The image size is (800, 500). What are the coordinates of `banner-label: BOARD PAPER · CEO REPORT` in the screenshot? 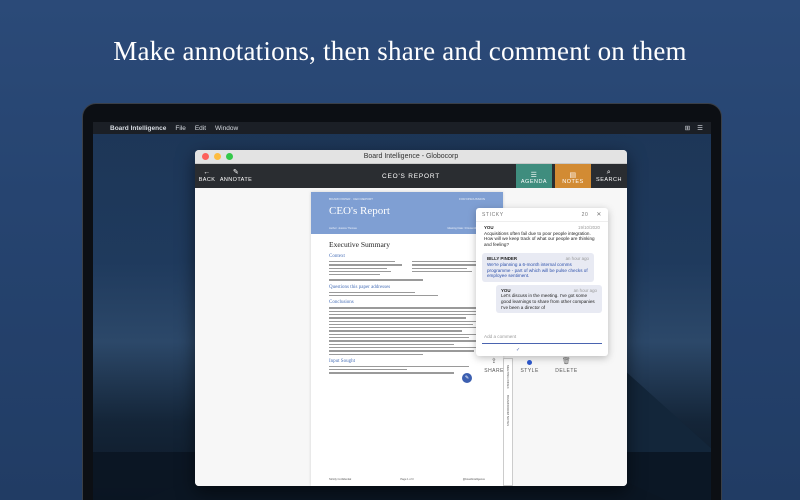 It's located at (351, 199).